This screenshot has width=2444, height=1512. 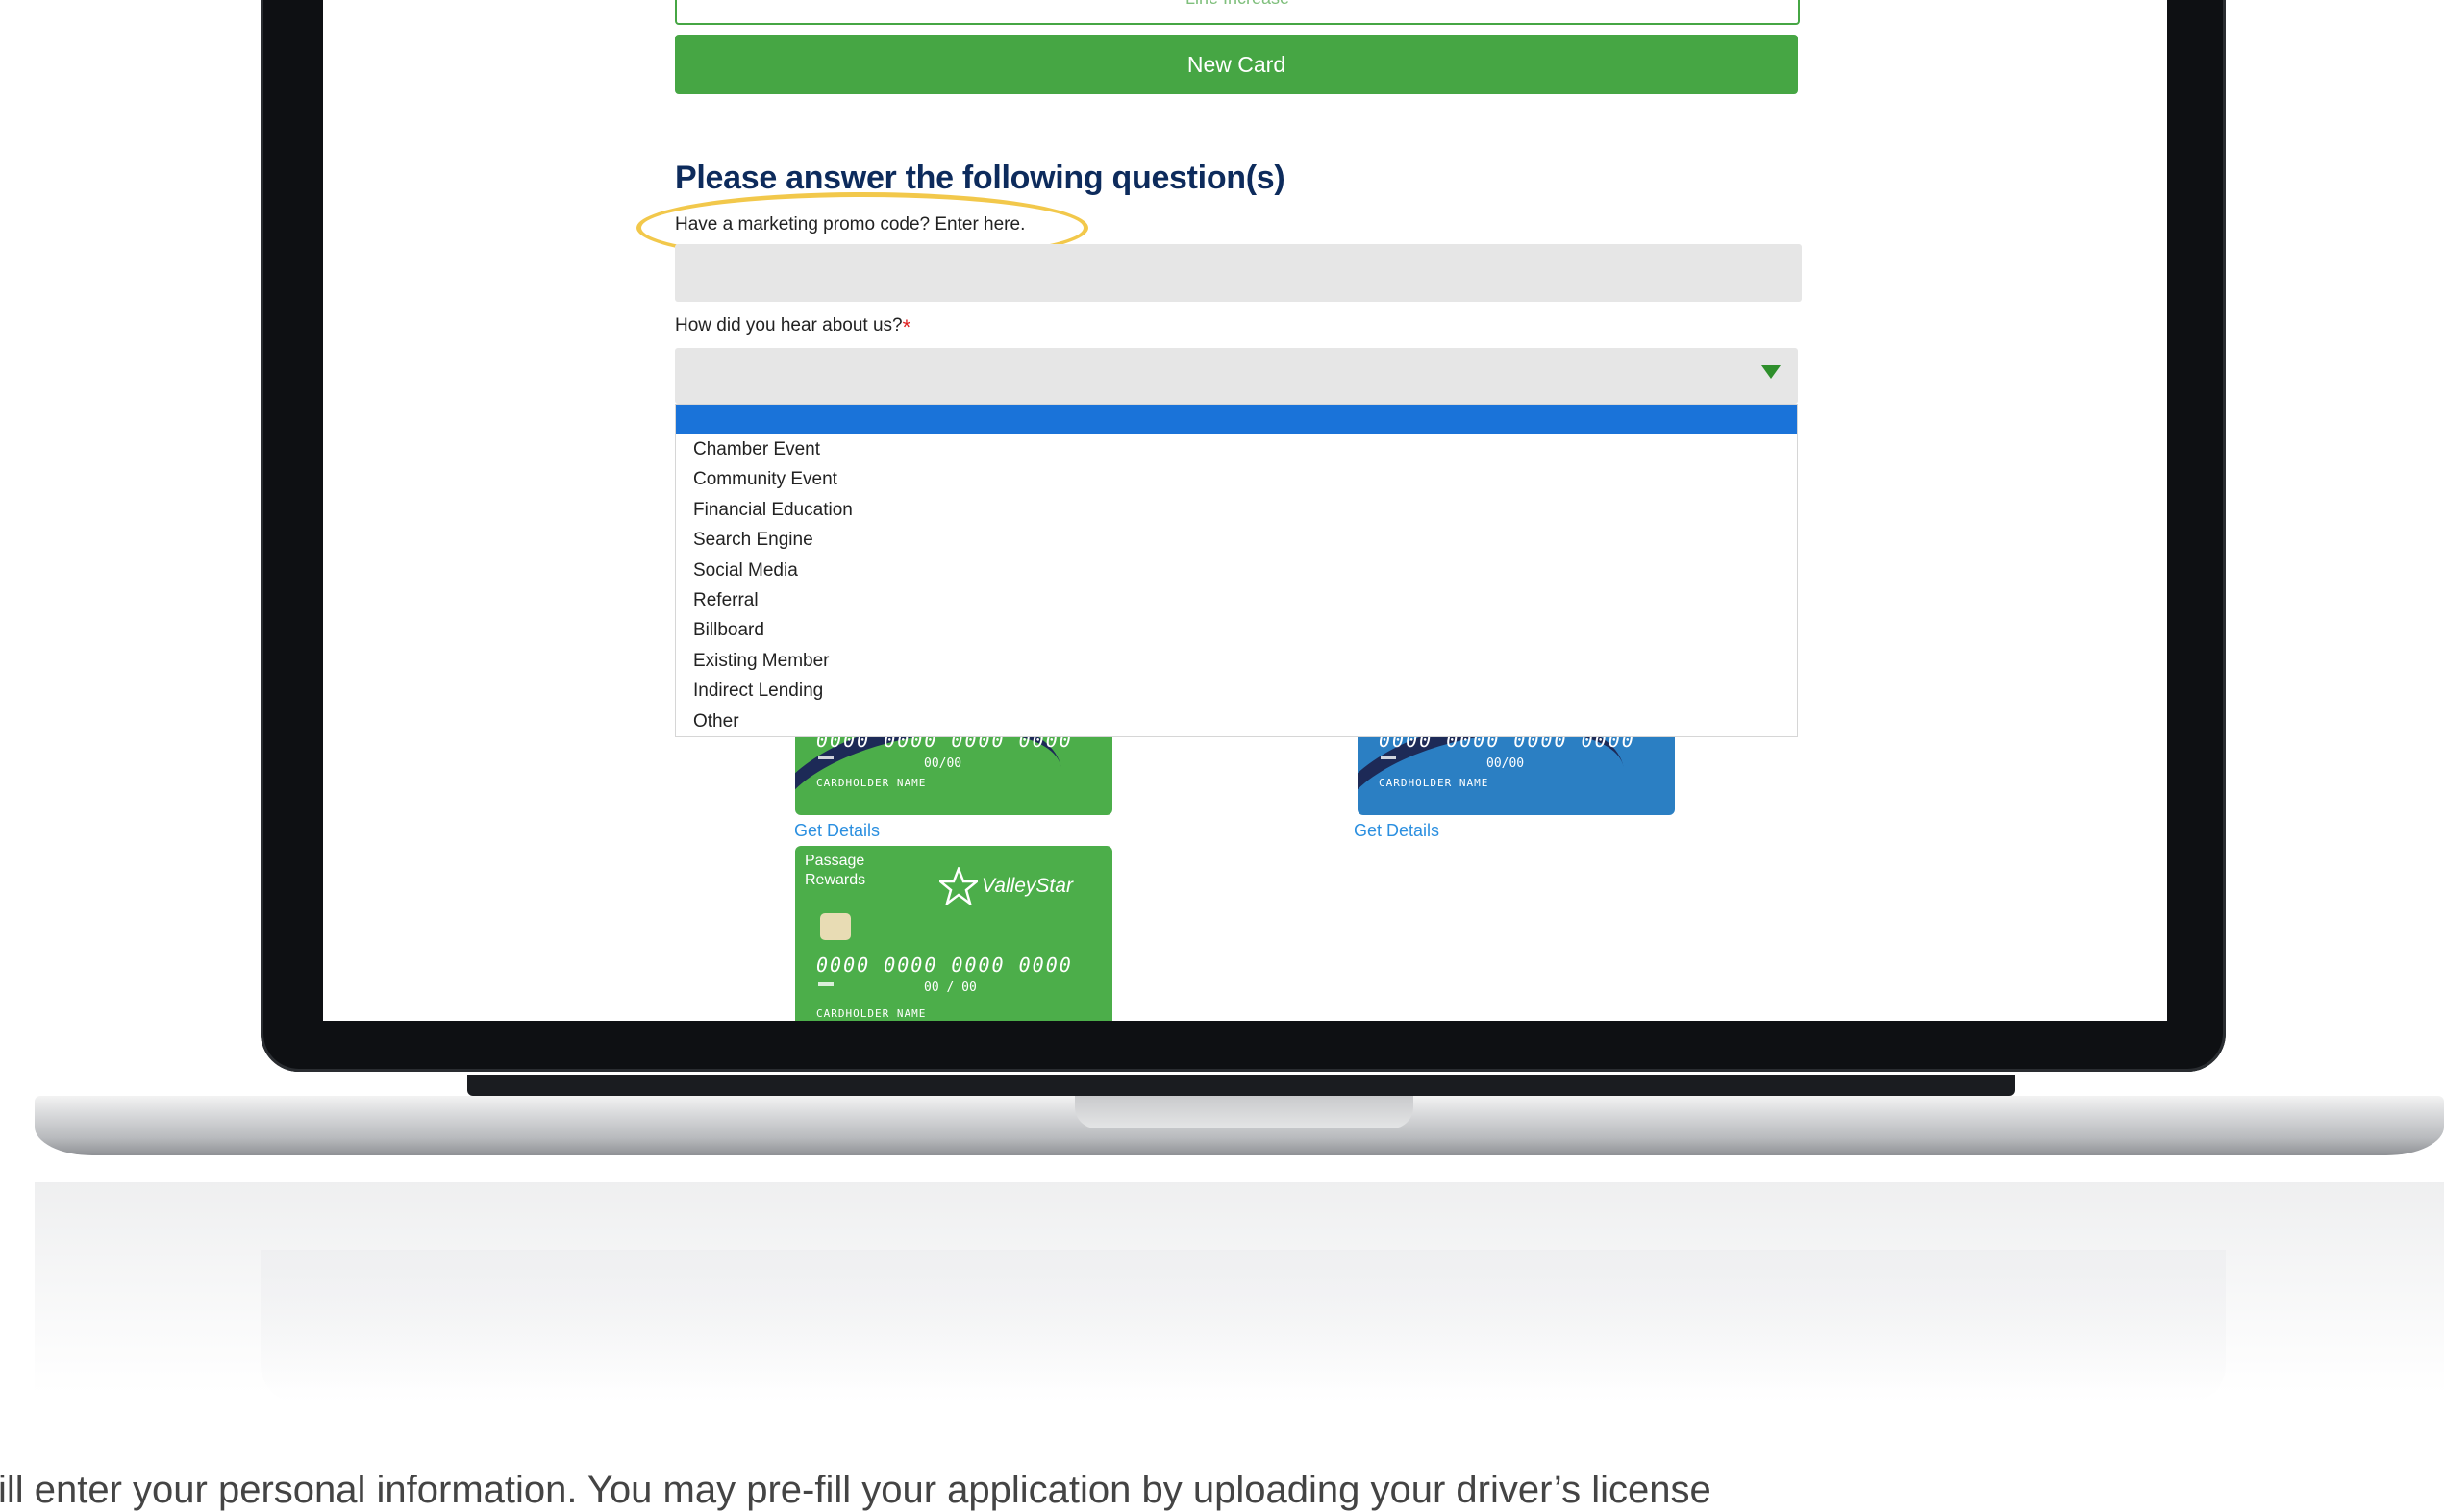 I want to click on laptop-hinge, so click(x=1241, y=1085).